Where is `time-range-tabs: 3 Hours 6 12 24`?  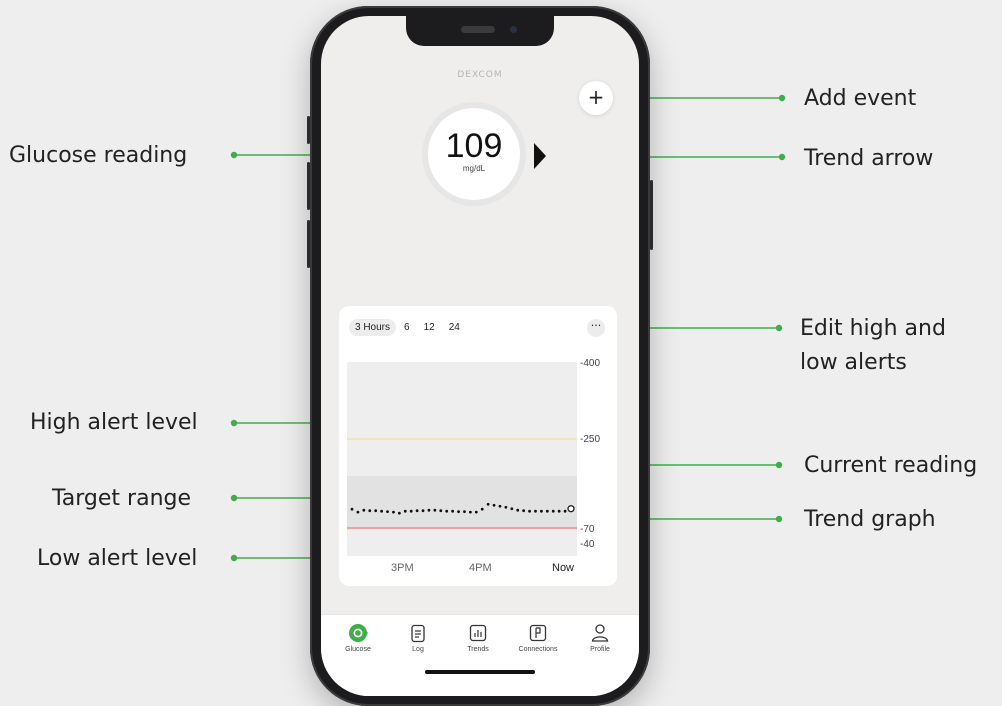
time-range-tabs: 3 Hours 6 12 24 is located at coordinates (408, 327).